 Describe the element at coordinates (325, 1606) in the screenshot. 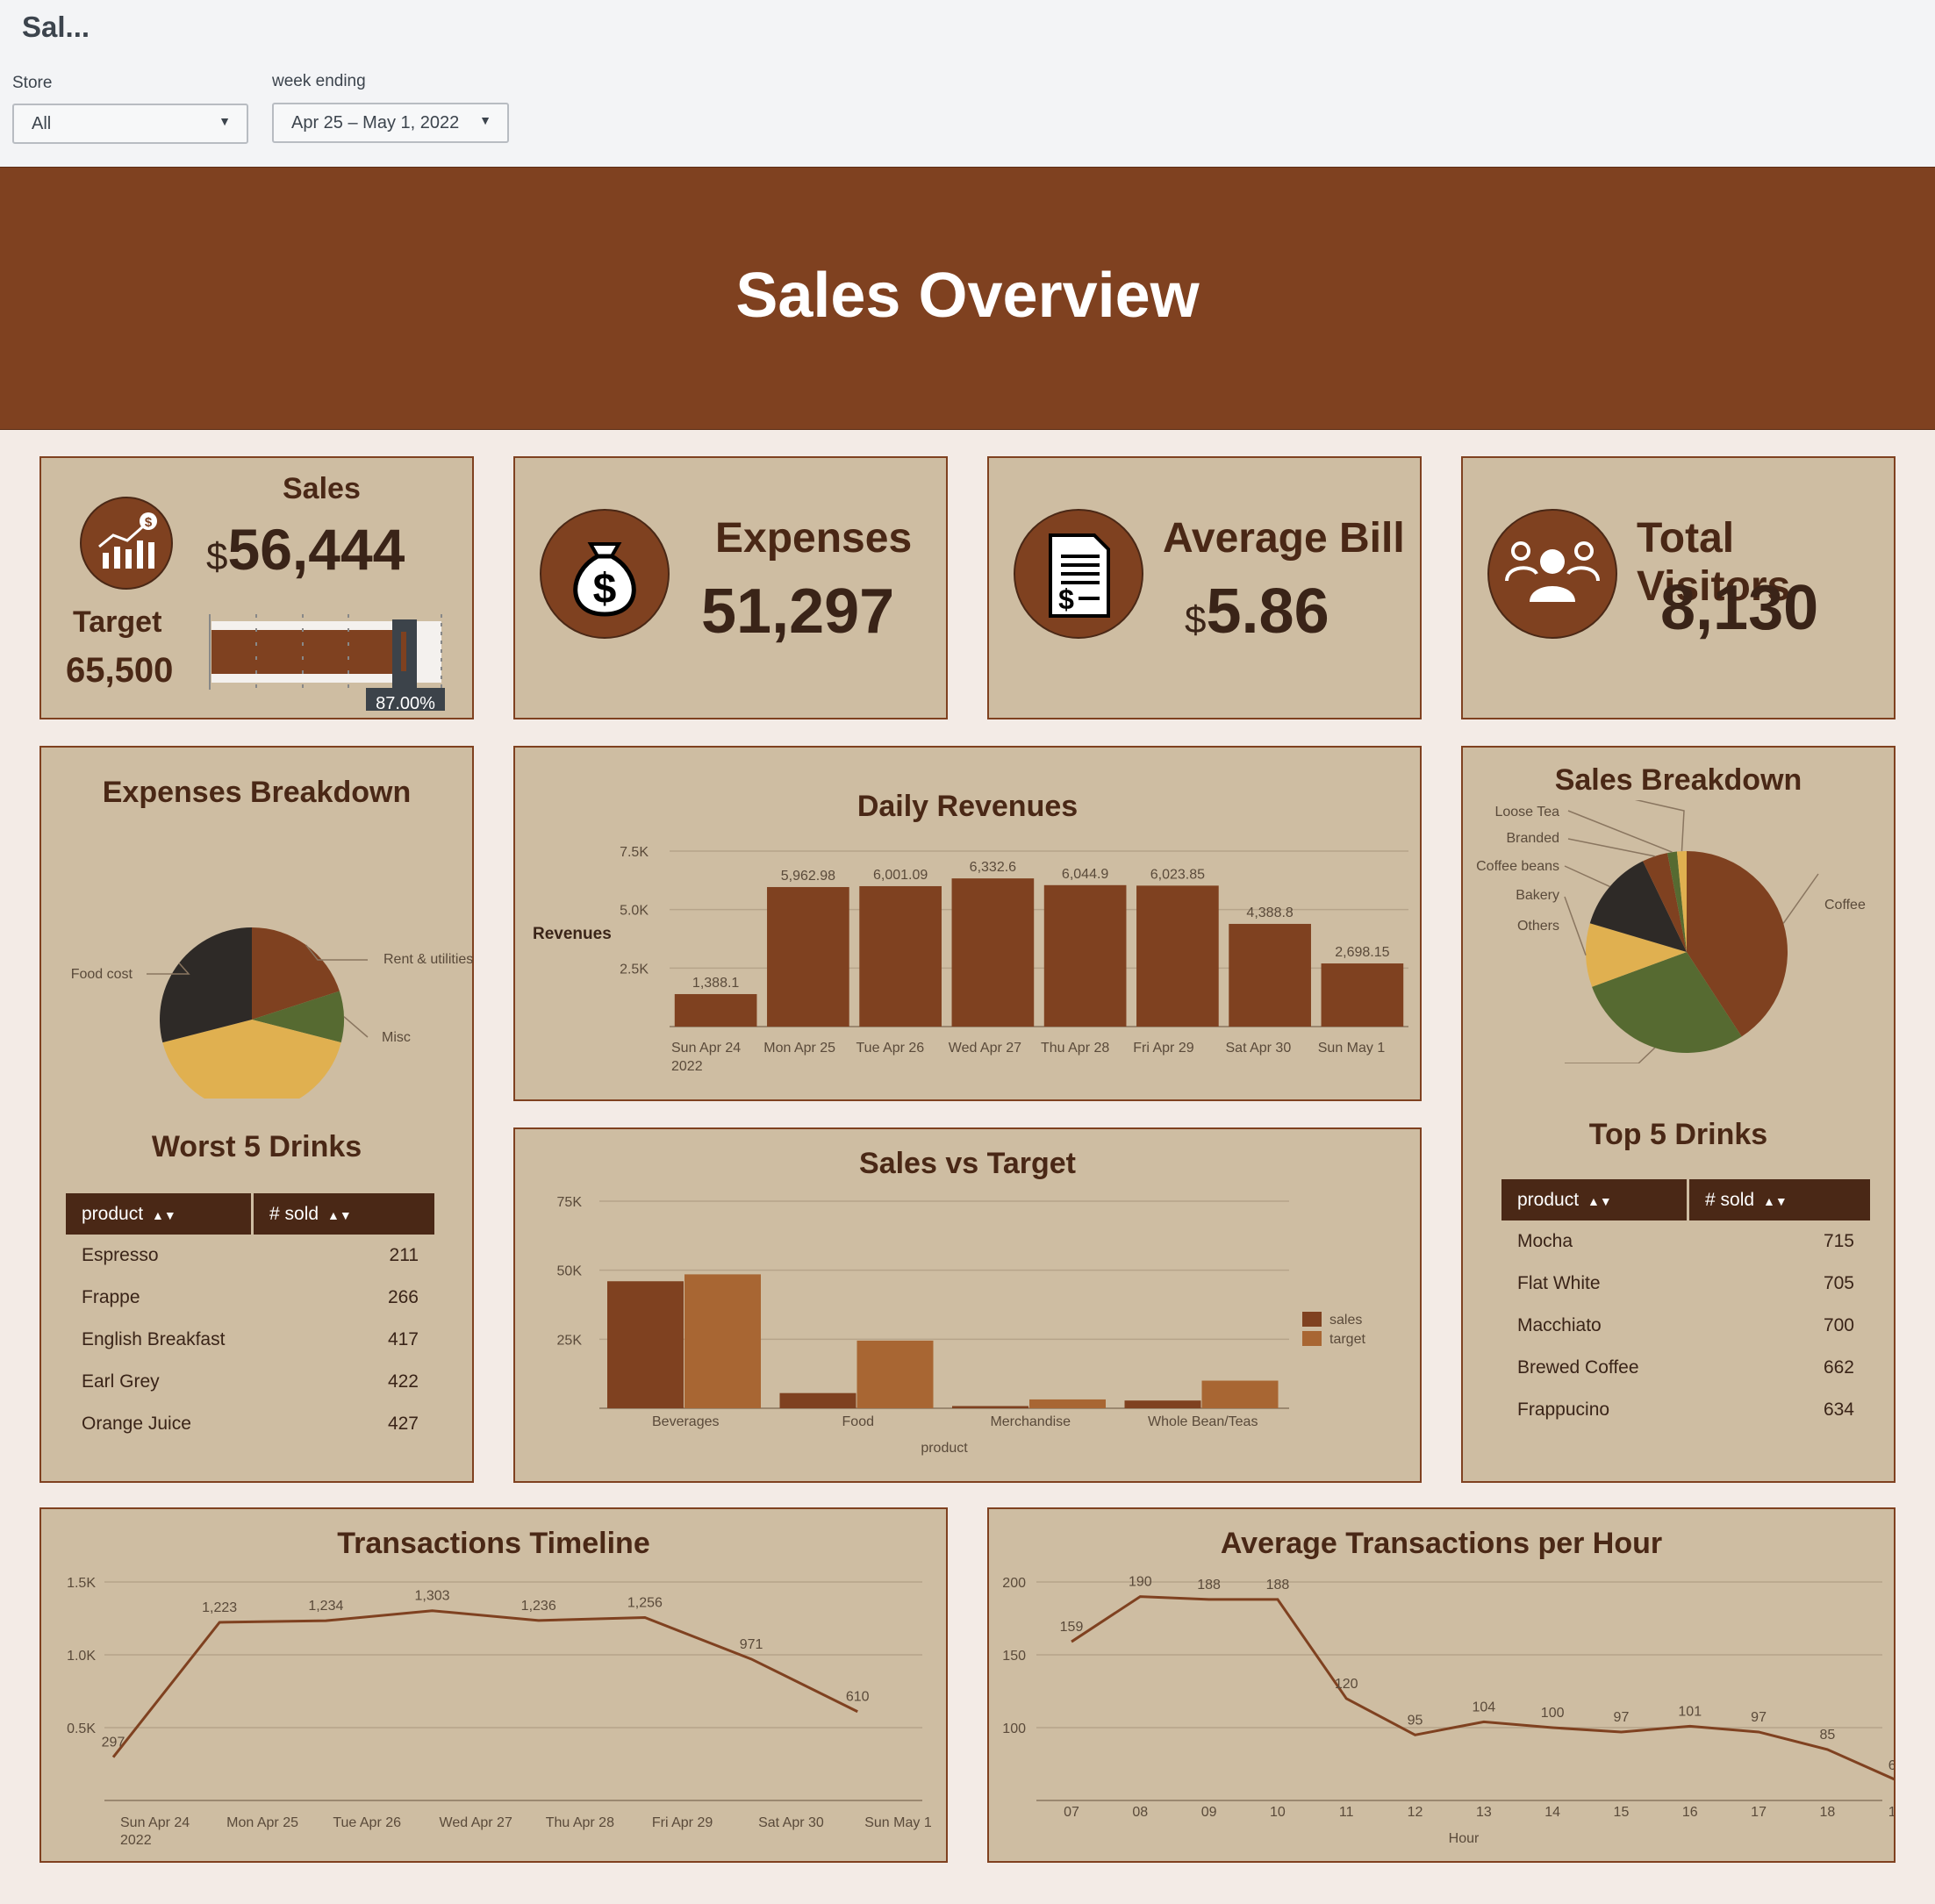

I see `point-value-label: 1,234` at that location.